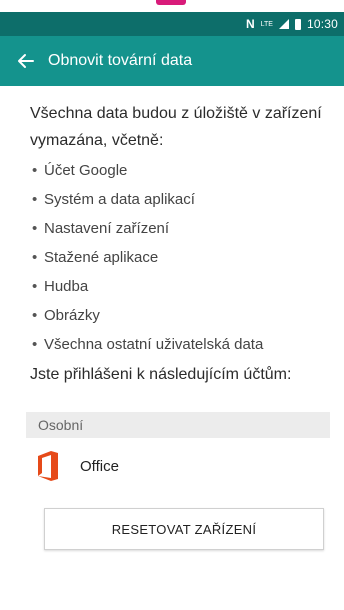 This screenshot has height=610, width=344. Describe the element at coordinates (99, 466) in the screenshot. I see `account-name: Office` at that location.